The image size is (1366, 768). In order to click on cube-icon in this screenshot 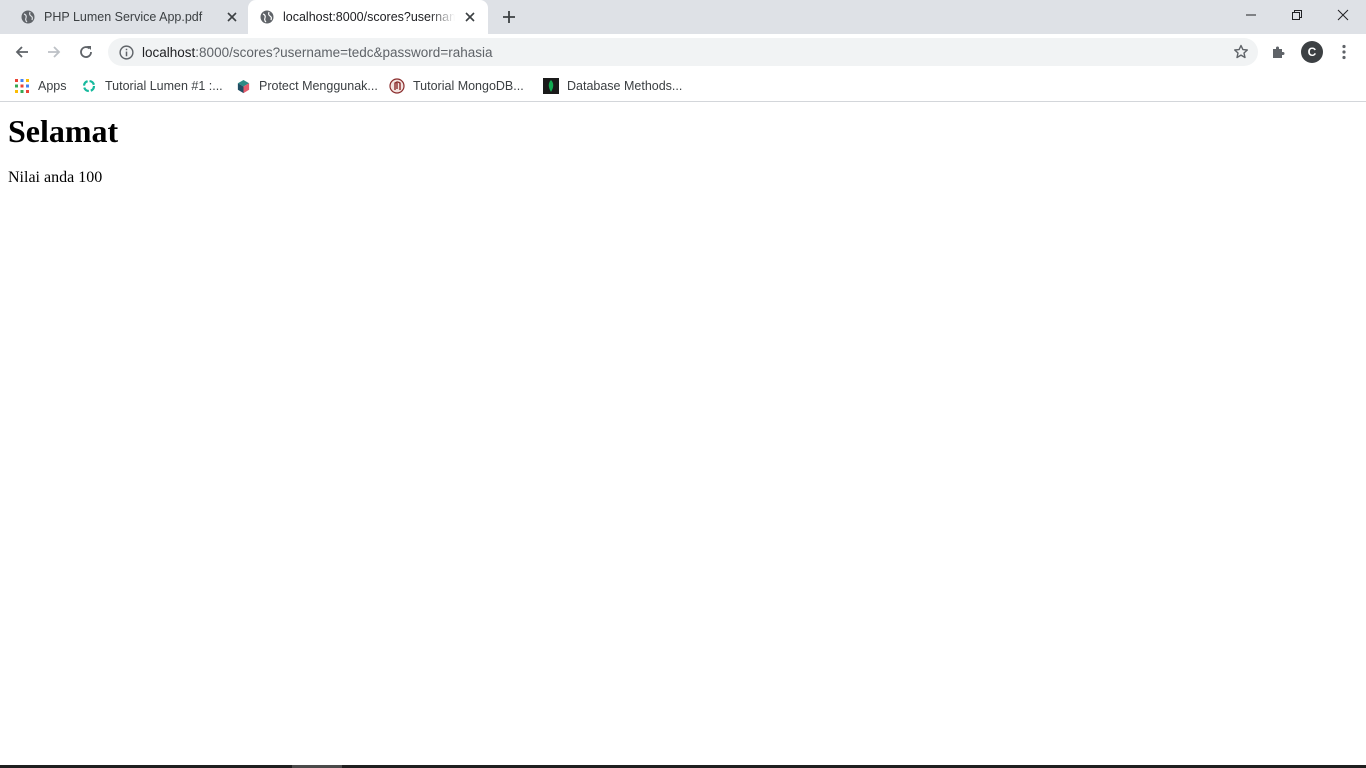, I will do `click(243, 86)`.